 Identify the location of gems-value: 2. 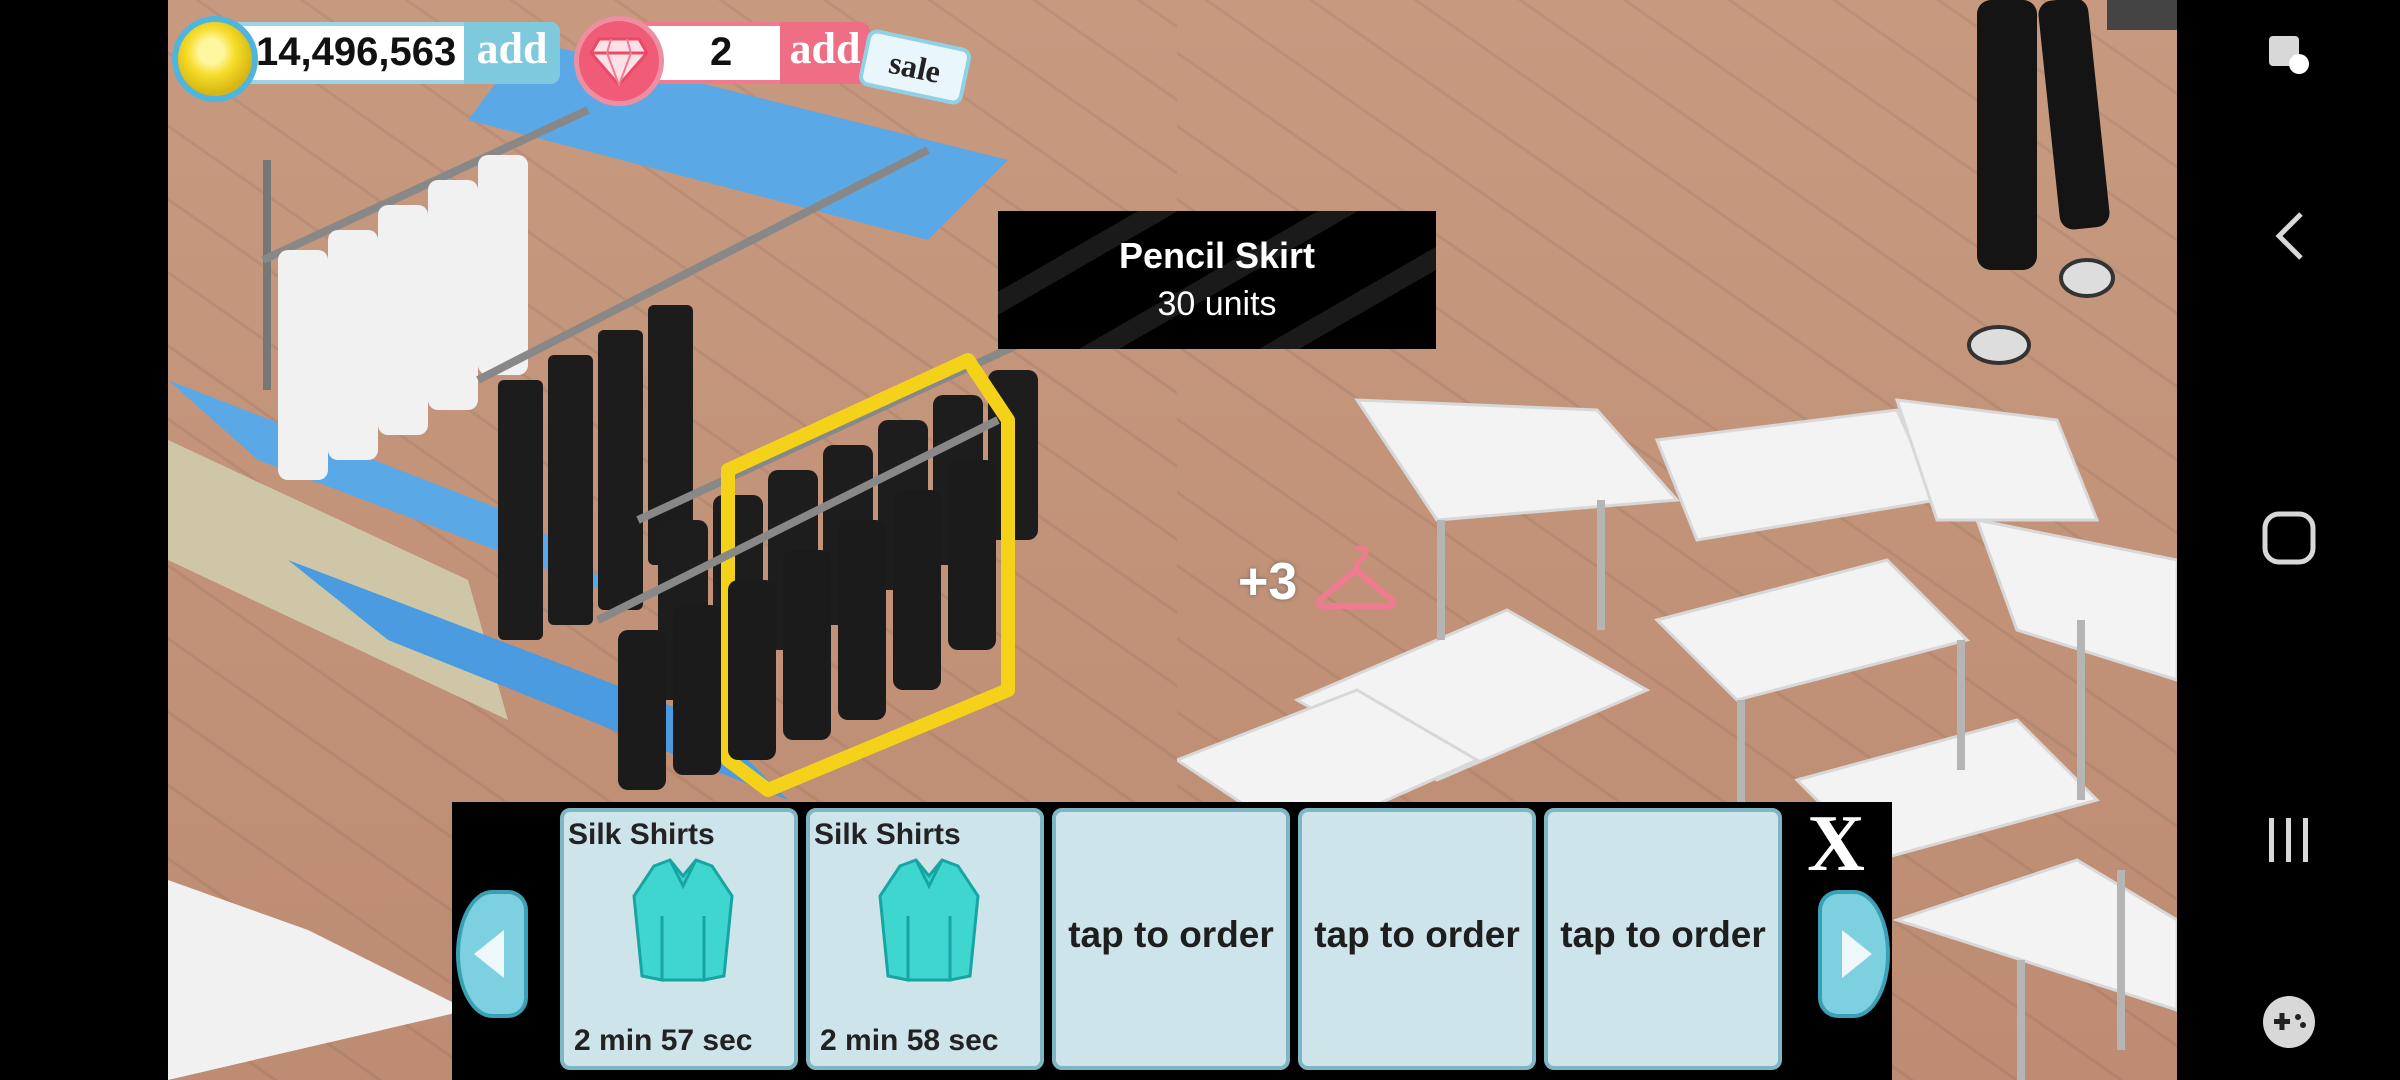
(721, 52).